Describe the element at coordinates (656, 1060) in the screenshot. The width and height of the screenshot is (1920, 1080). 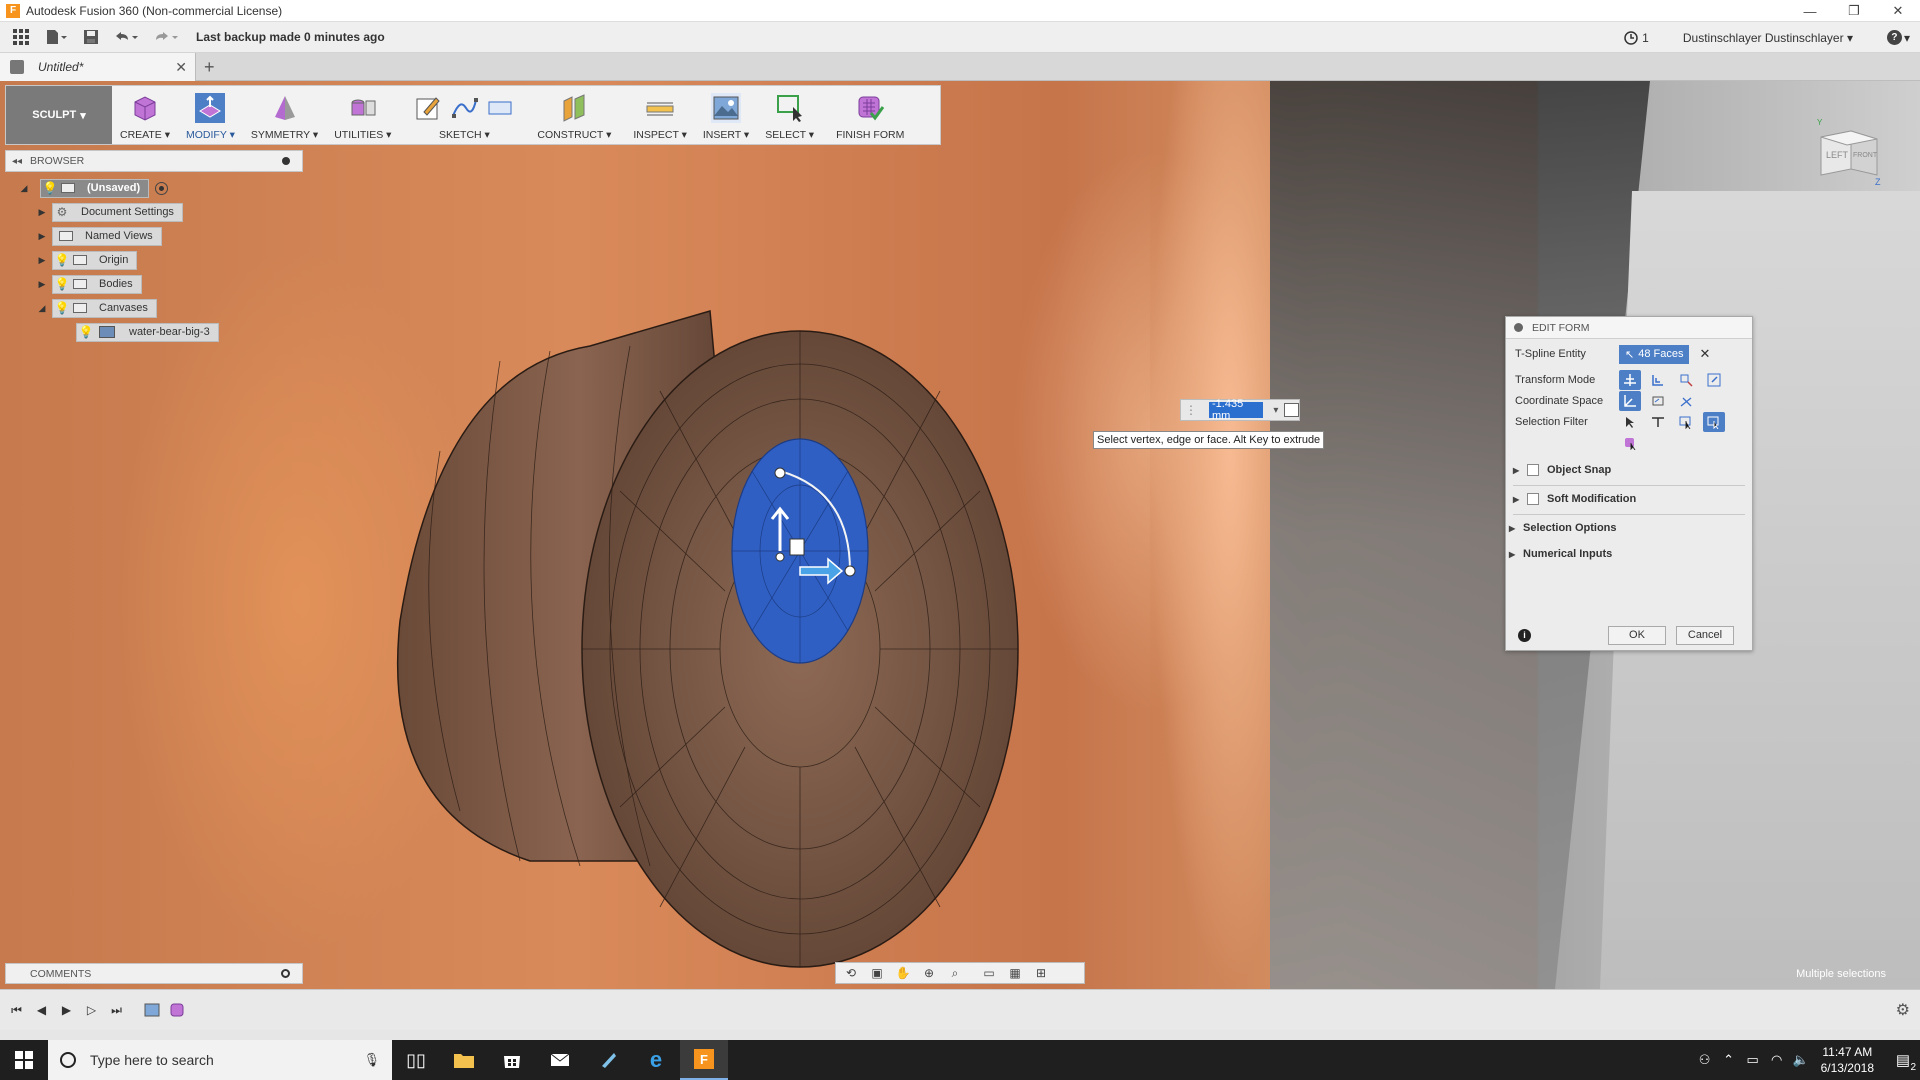
I see `edge-browser-icon: e` at that location.